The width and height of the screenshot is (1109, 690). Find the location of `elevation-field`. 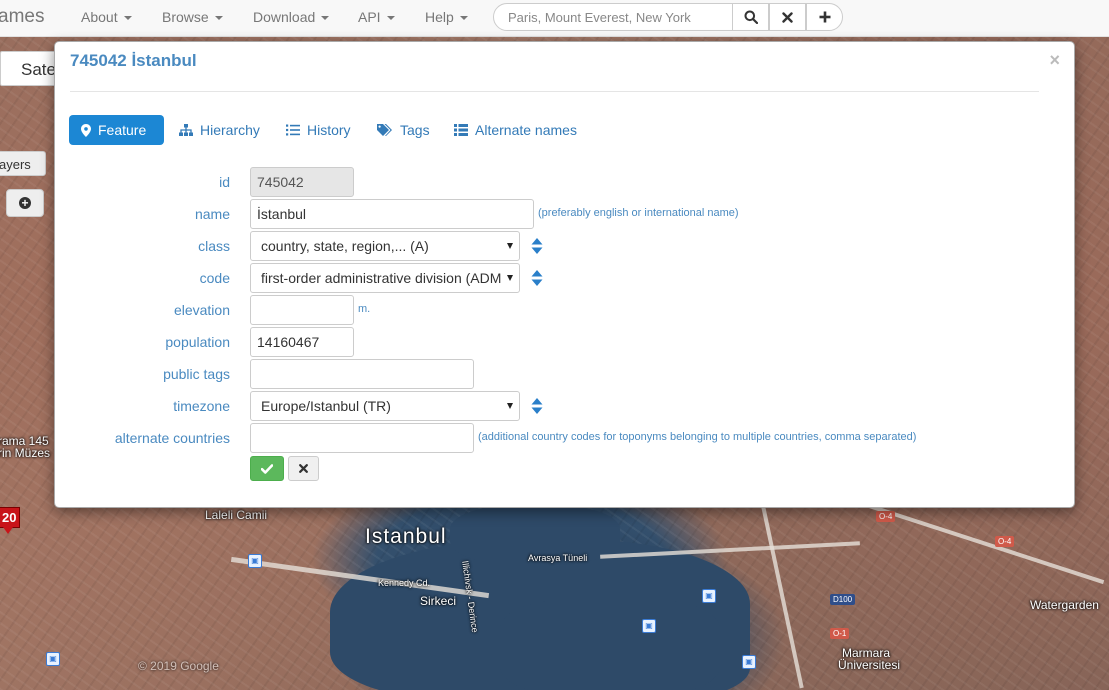

elevation-field is located at coordinates (302, 310).